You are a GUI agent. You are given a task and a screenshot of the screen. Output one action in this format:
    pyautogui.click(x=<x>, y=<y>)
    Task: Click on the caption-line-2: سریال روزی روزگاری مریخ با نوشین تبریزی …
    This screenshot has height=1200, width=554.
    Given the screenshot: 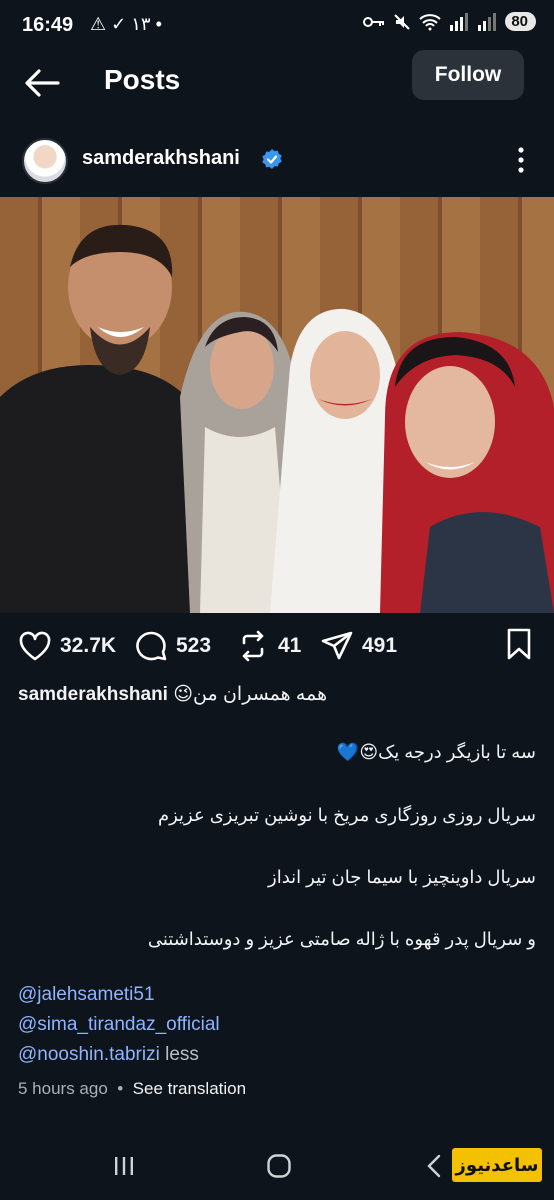 What is the action you would take?
    pyautogui.click(x=346, y=815)
    